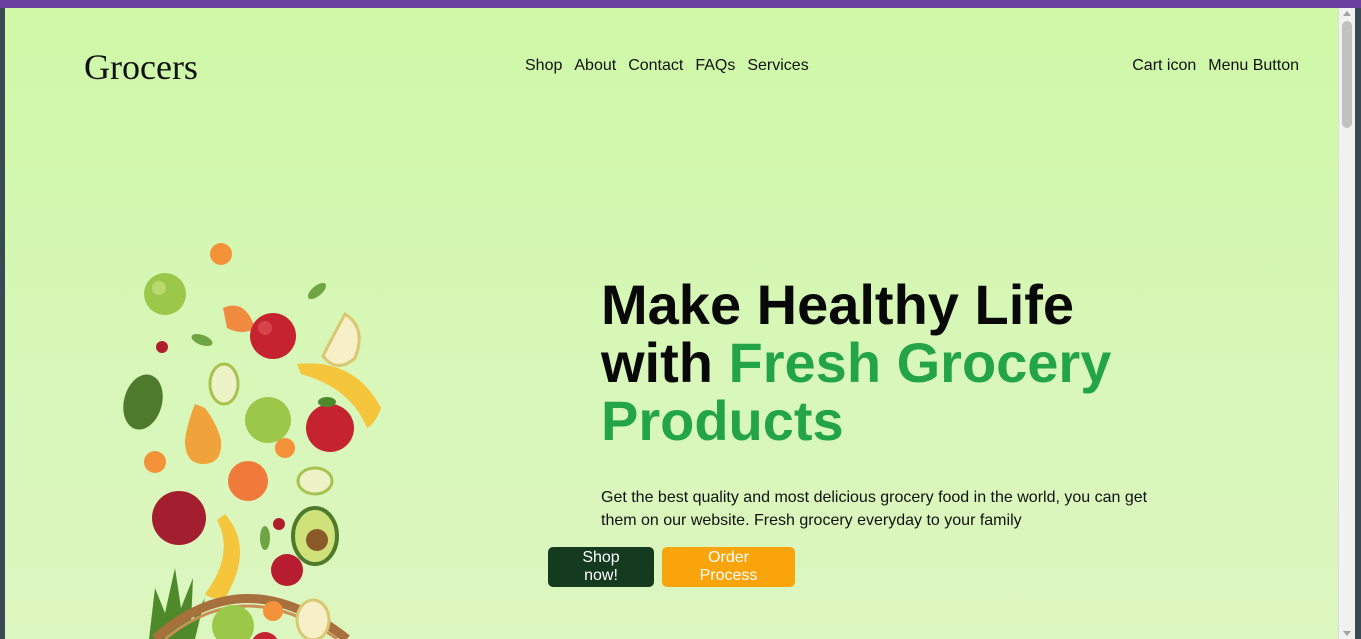 Image resolution: width=1361 pixels, height=639 pixels. Describe the element at coordinates (543, 66) in the screenshot. I see `nav-shop: Shop` at that location.